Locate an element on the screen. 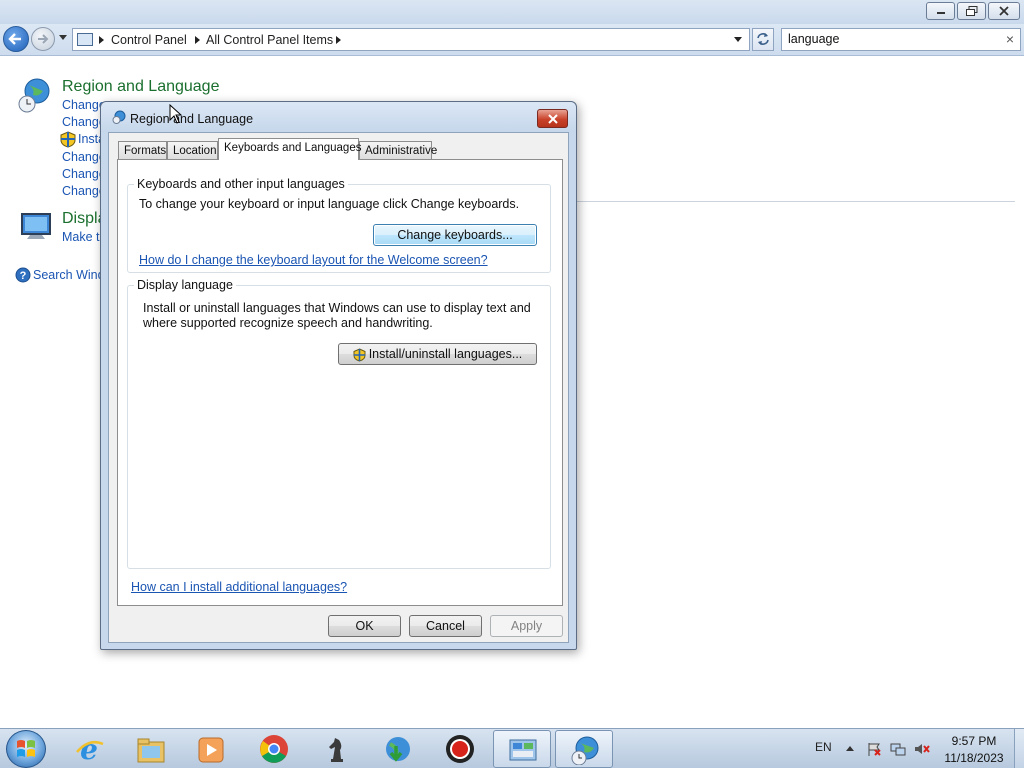 This screenshot has width=1024, height=768. show-desktop-button is located at coordinates (1019, 748).